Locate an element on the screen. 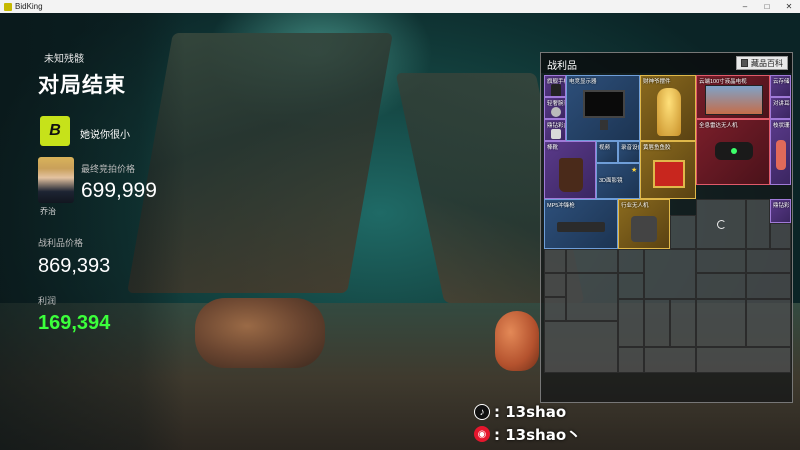  loot-item-label: 云端100寸液晶电视 is located at coordinates (723, 82).